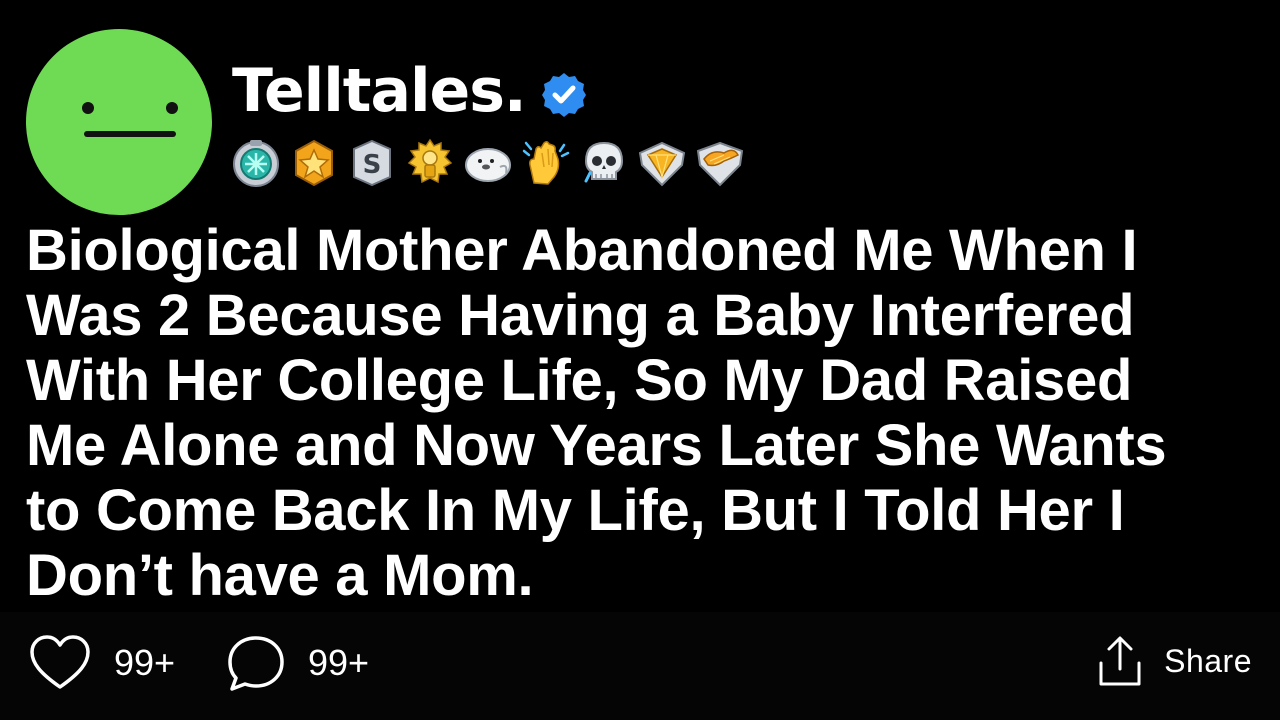 This screenshot has width=1280, height=720. I want to click on svg-text: S, so click(372, 165).